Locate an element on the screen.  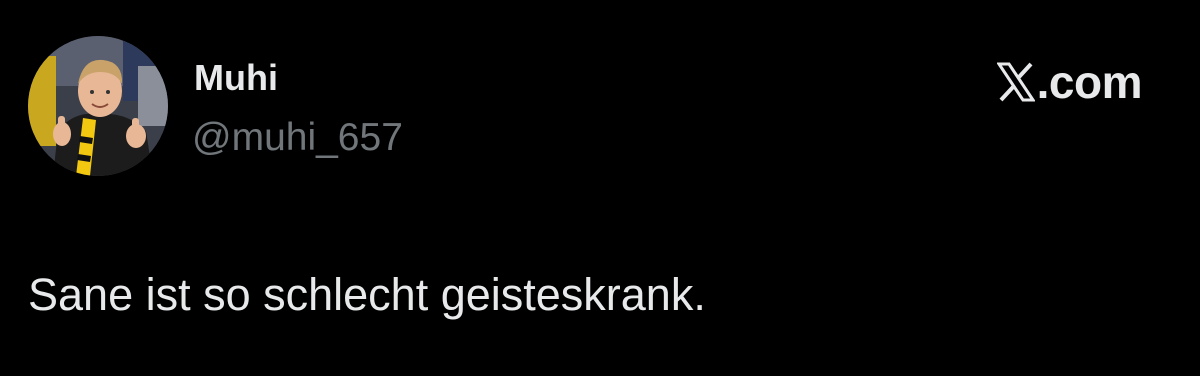
brand-watermark: .com is located at coordinates (1069, 82).